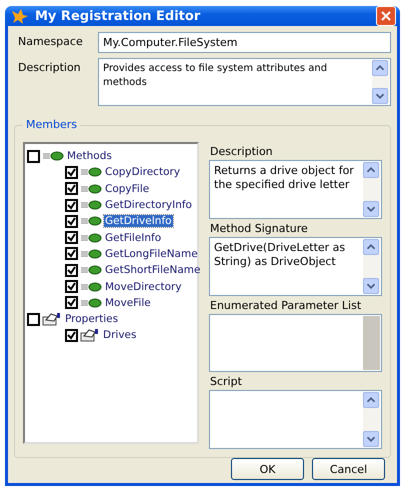  What do you see at coordinates (127, 188) in the screenshot?
I see `tree-item: CopyFile` at bounding box center [127, 188].